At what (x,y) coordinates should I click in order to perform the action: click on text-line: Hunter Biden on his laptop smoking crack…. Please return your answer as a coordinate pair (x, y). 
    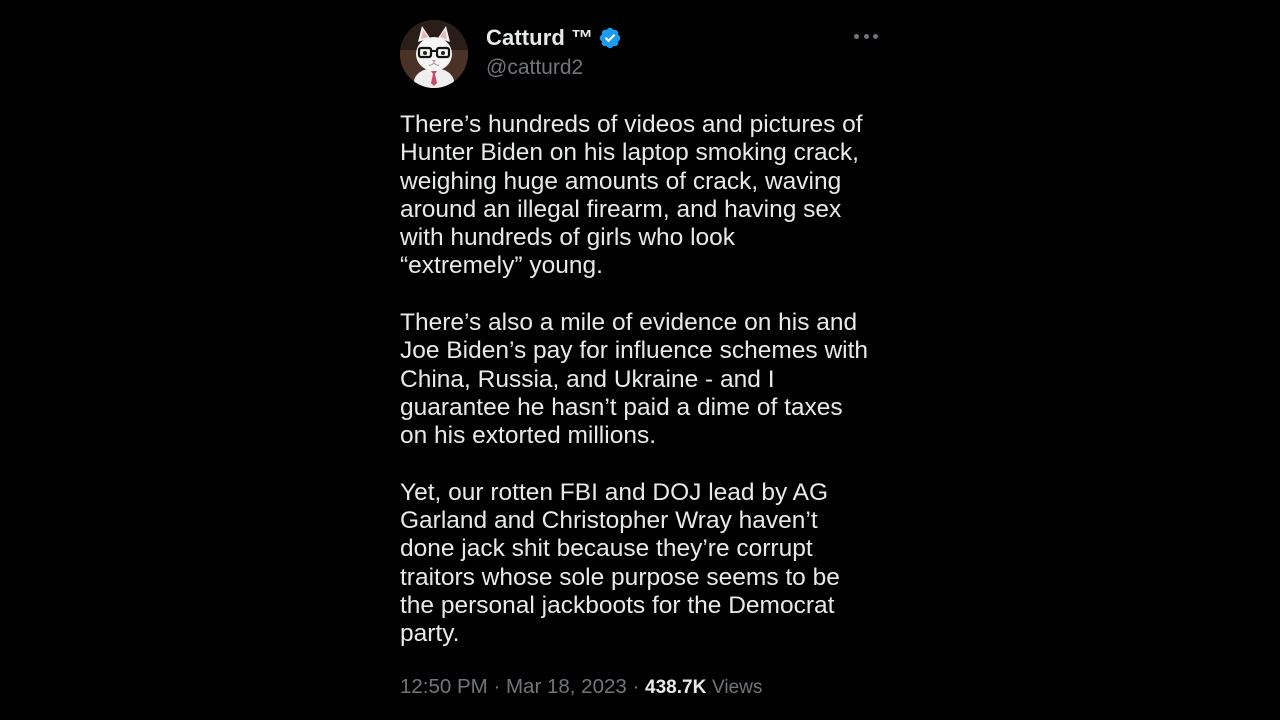
    Looking at the image, I should click on (629, 153).